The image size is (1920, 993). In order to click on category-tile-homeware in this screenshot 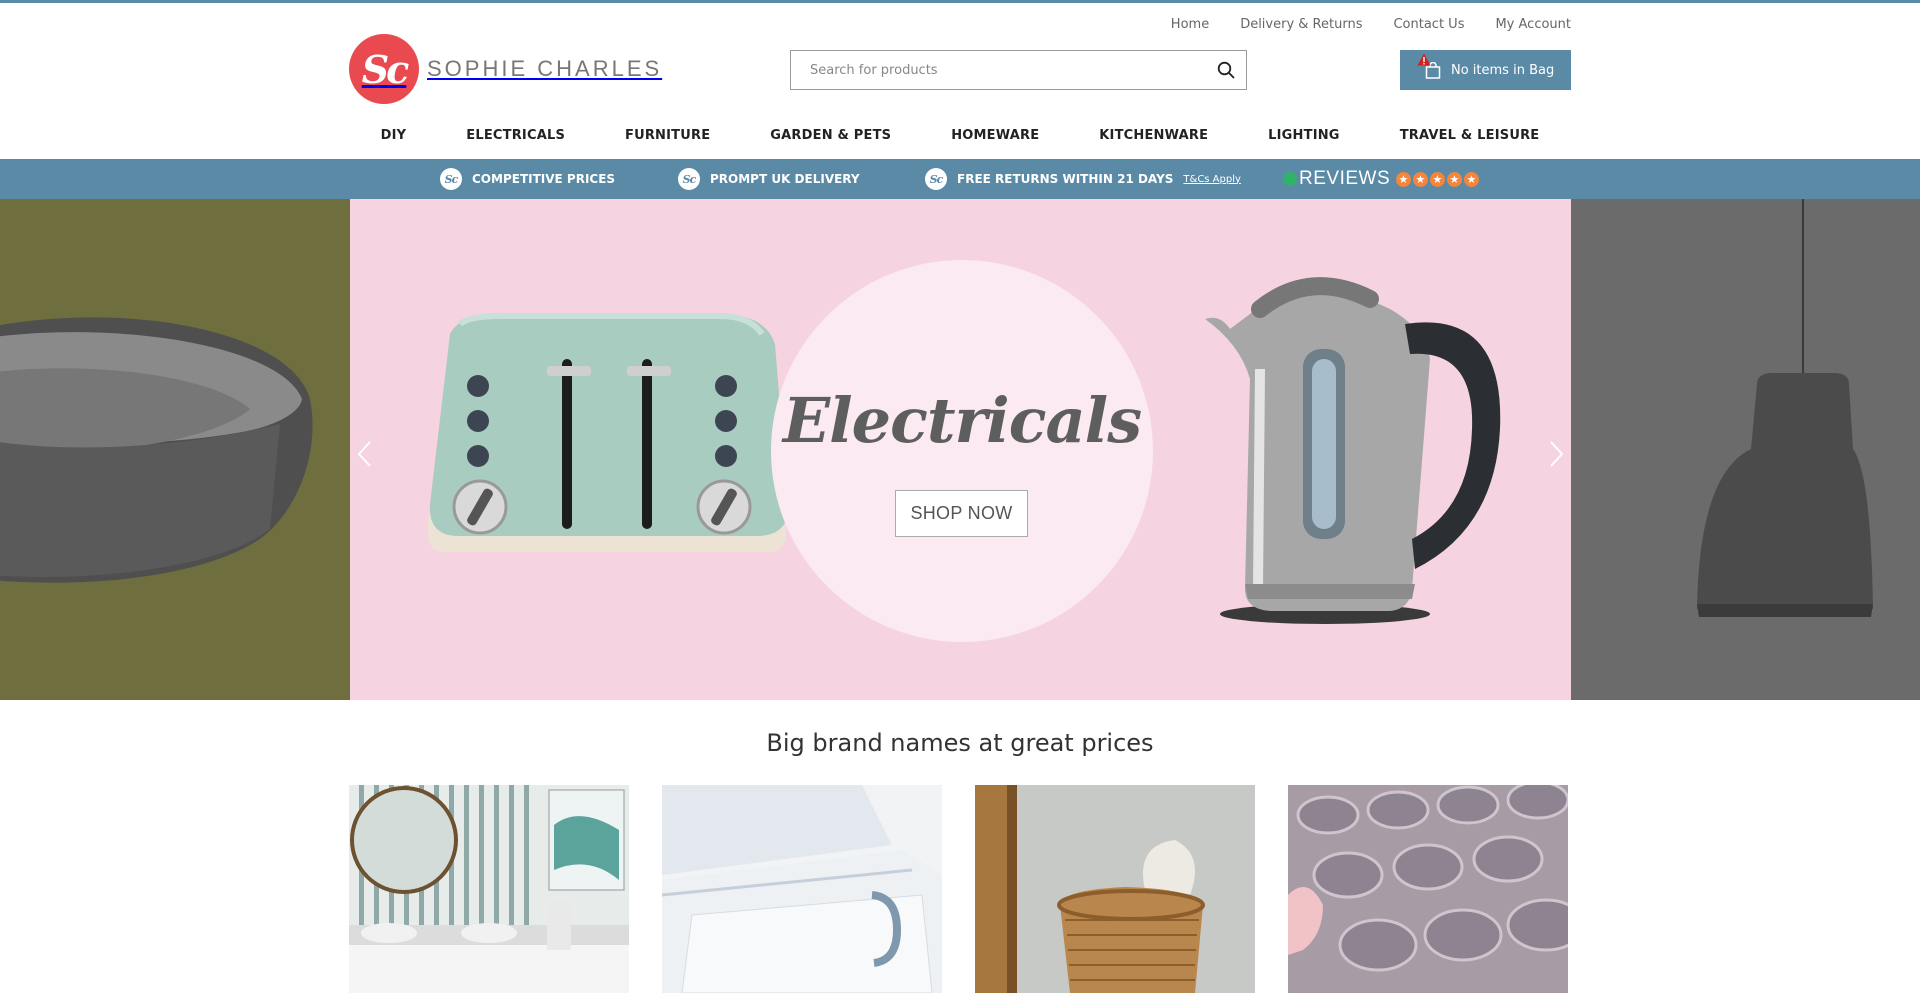, I will do `click(1115, 889)`.